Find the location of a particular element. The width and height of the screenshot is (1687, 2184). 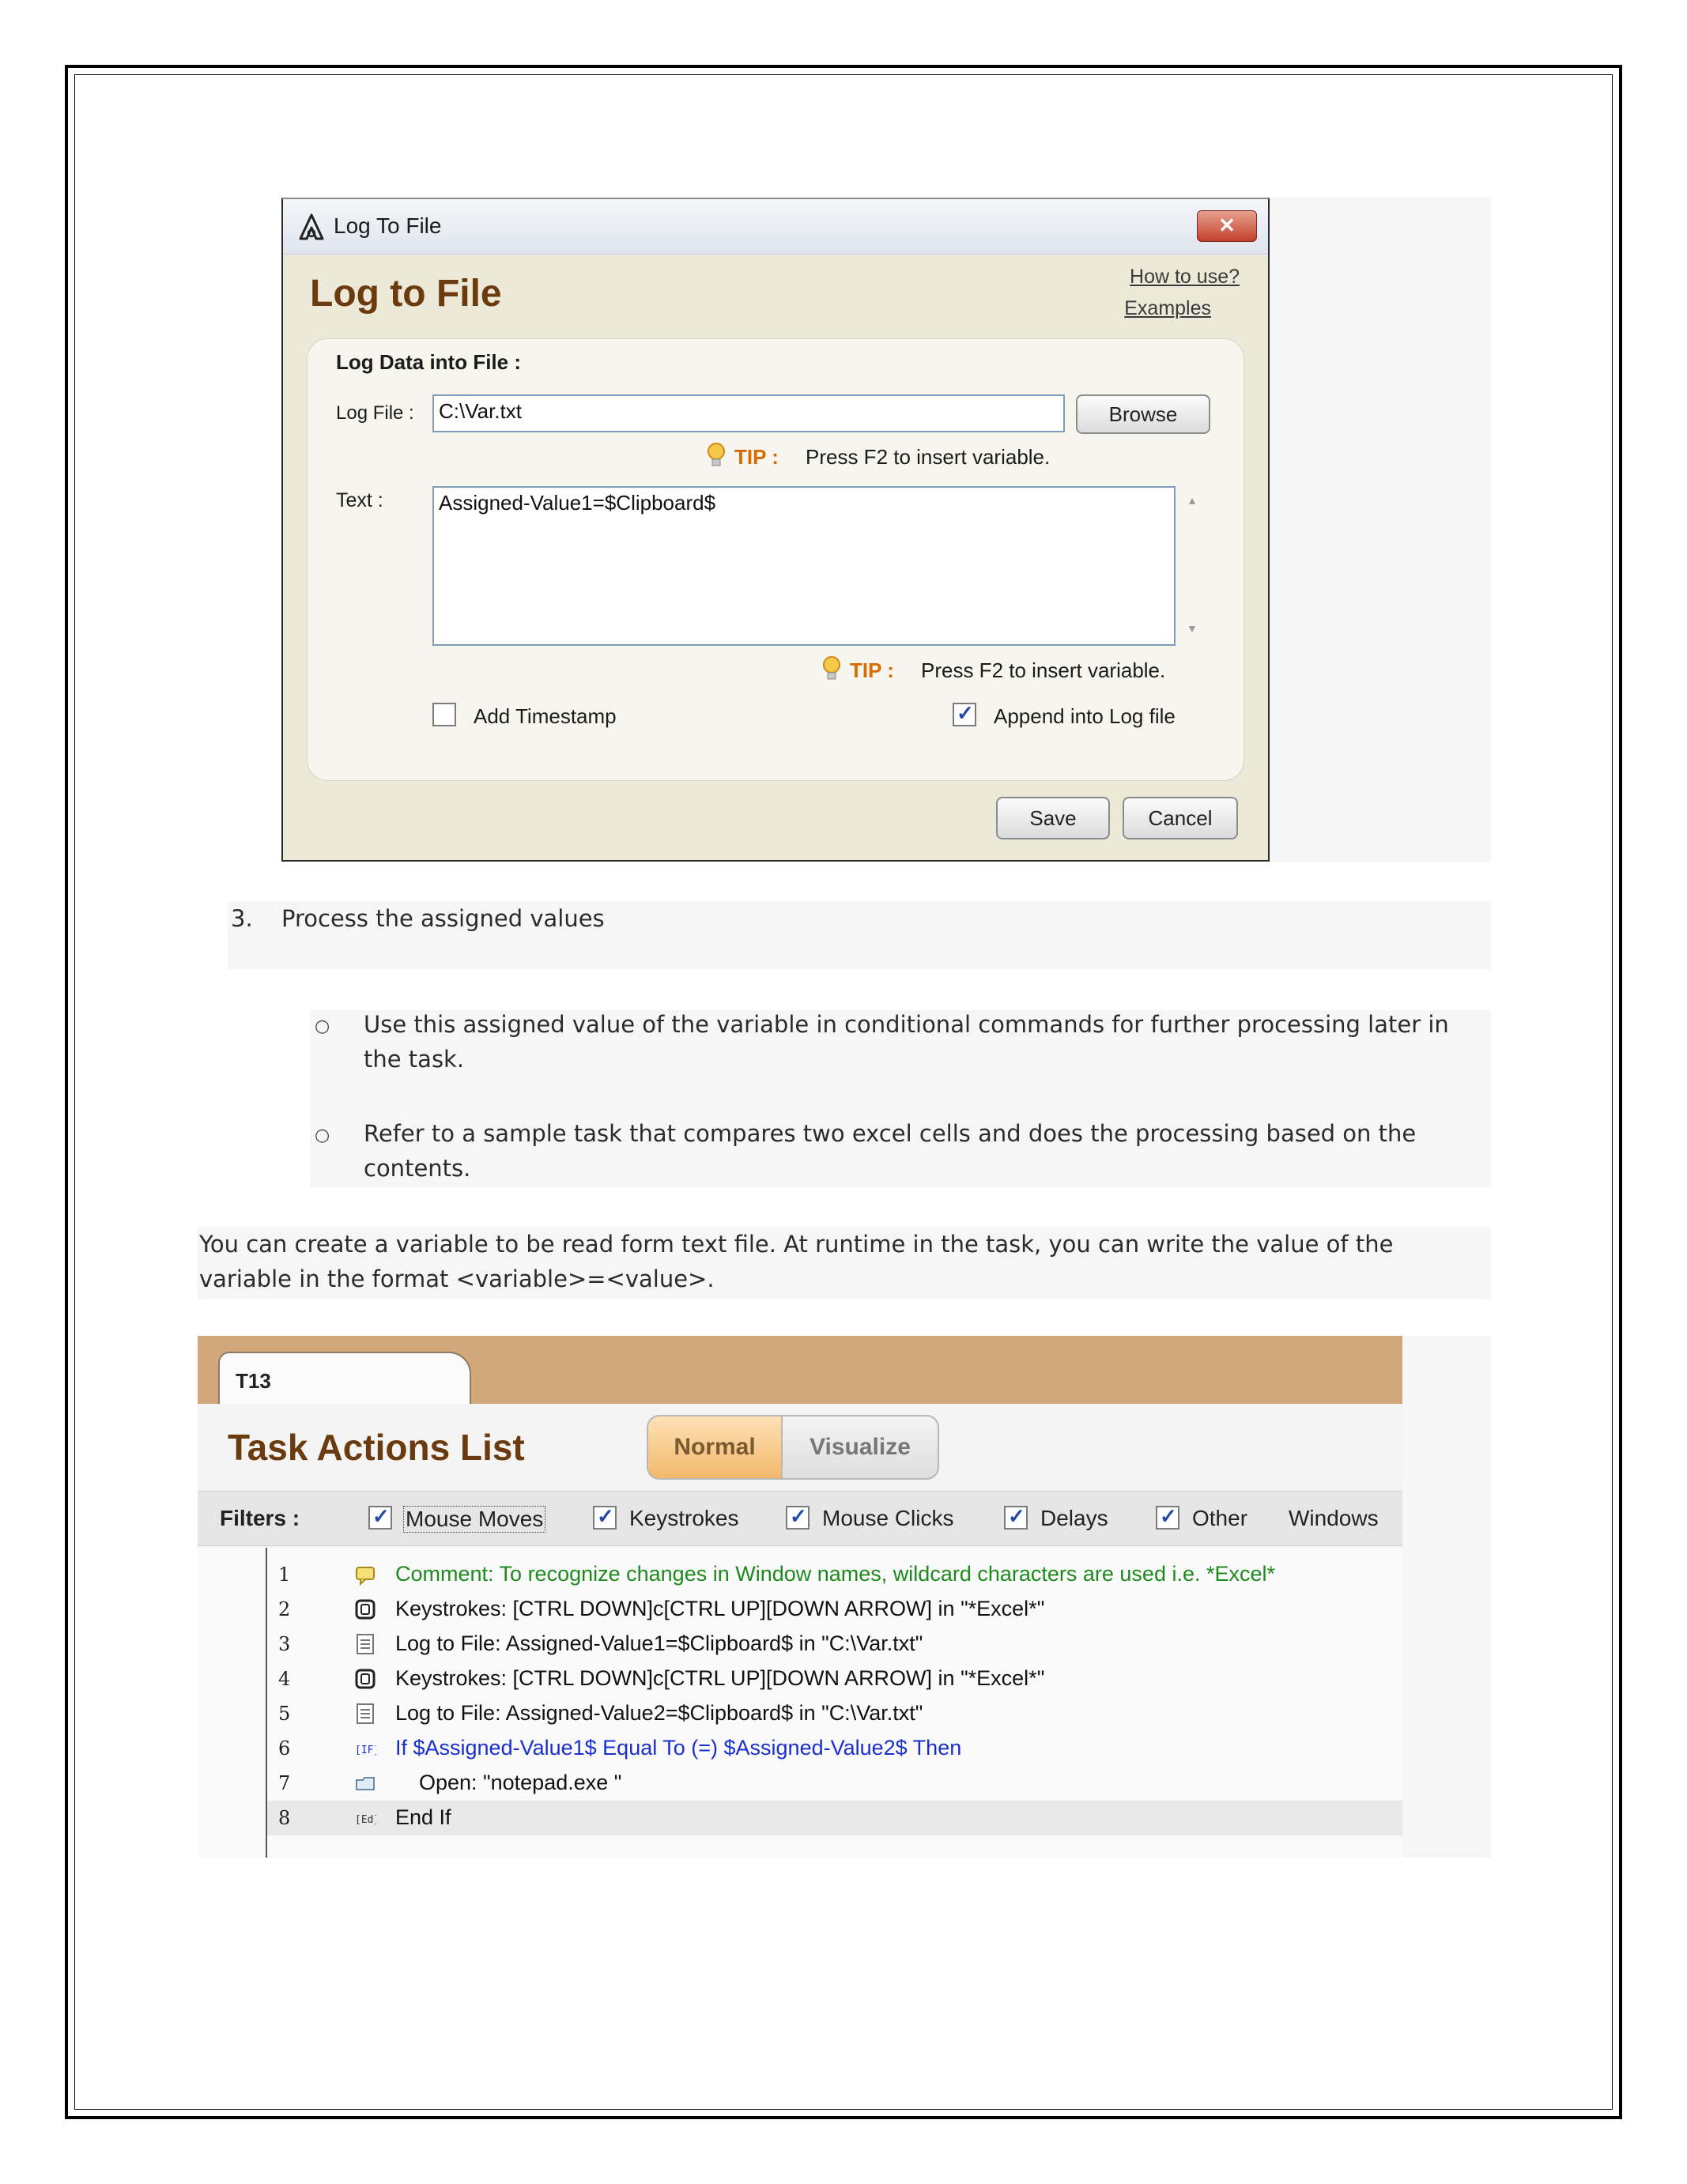

row-number: 8 is located at coordinates (284, 1818).